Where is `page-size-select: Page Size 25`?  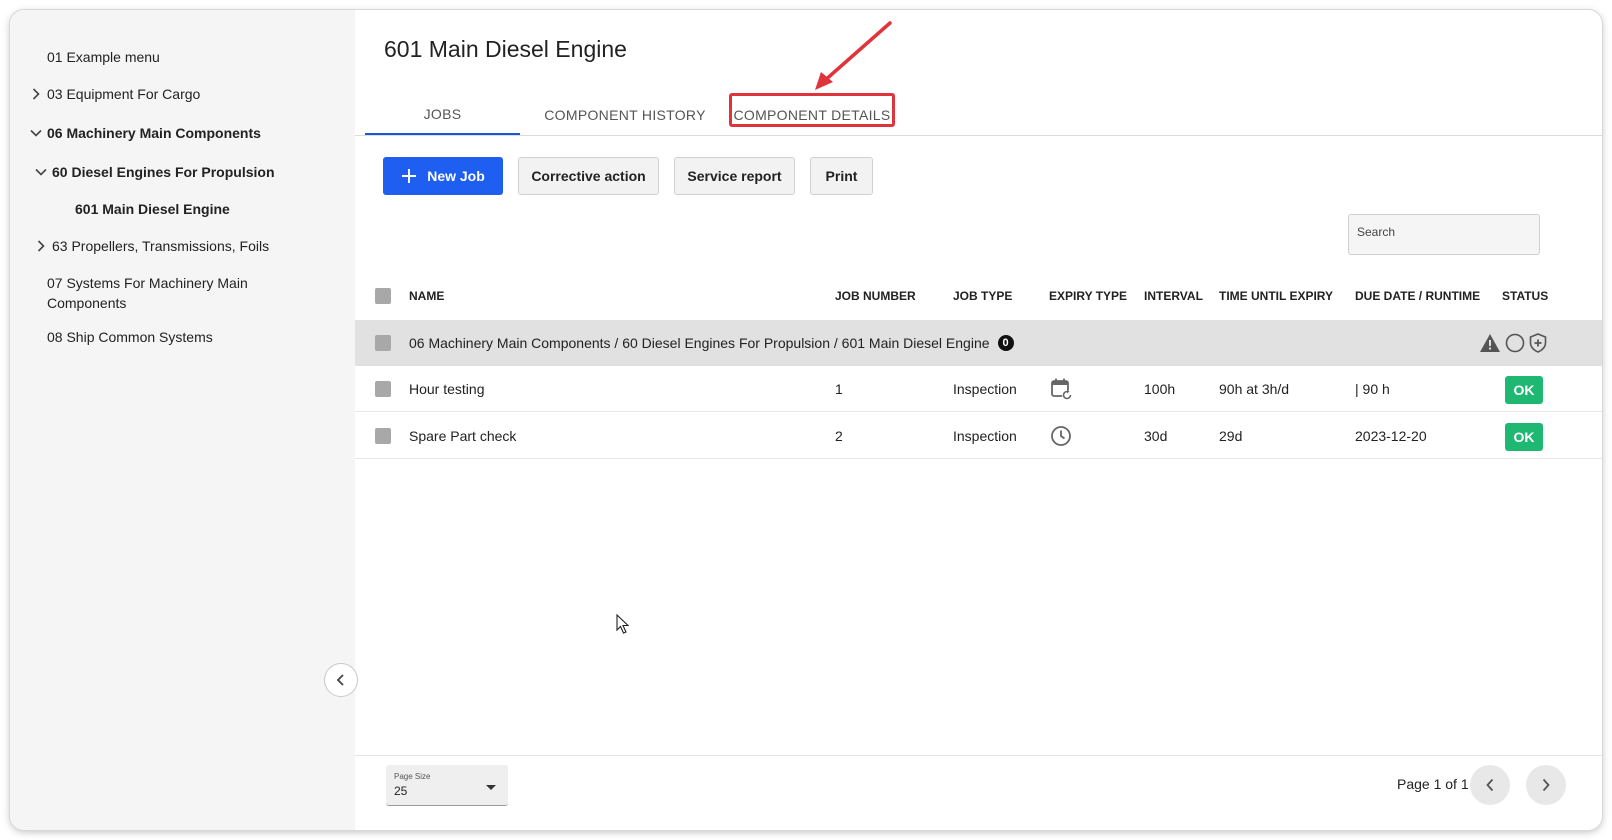
page-size-select: Page Size 25 is located at coordinates (447, 785).